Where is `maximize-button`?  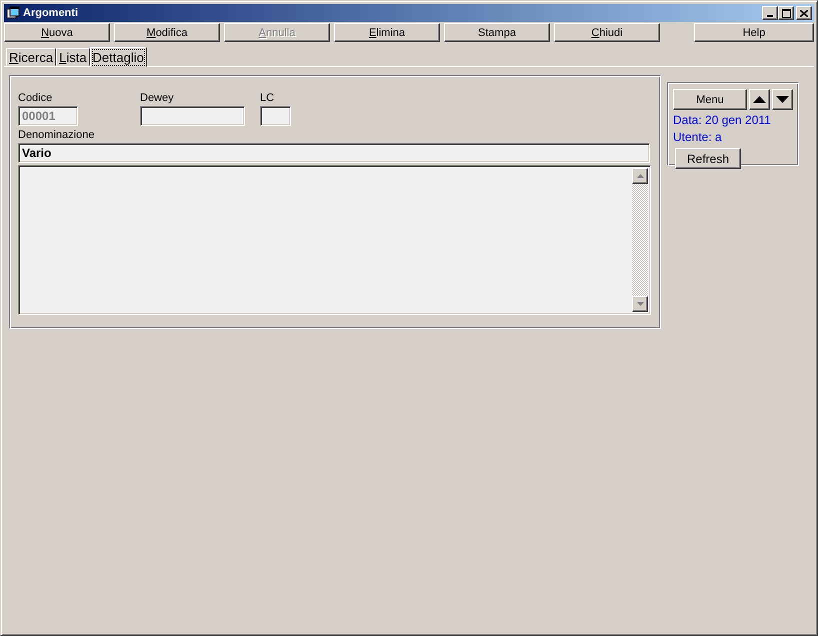
maximize-button is located at coordinates (786, 13).